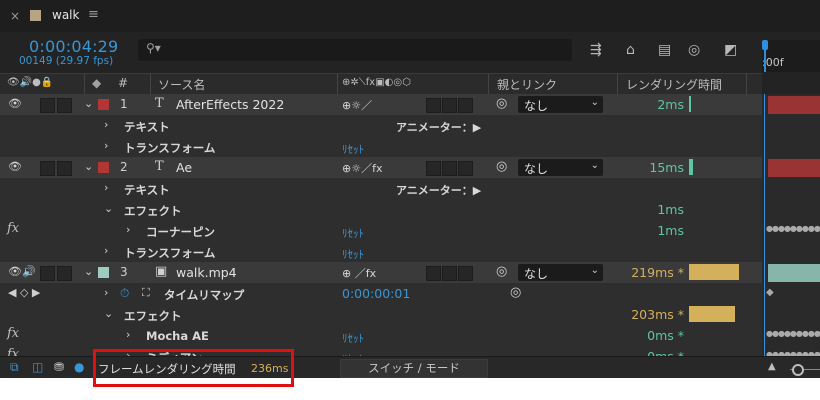 The image size is (820, 400). Describe the element at coordinates (180, 232) in the screenshot. I see `property-name: コーナーピン` at that location.